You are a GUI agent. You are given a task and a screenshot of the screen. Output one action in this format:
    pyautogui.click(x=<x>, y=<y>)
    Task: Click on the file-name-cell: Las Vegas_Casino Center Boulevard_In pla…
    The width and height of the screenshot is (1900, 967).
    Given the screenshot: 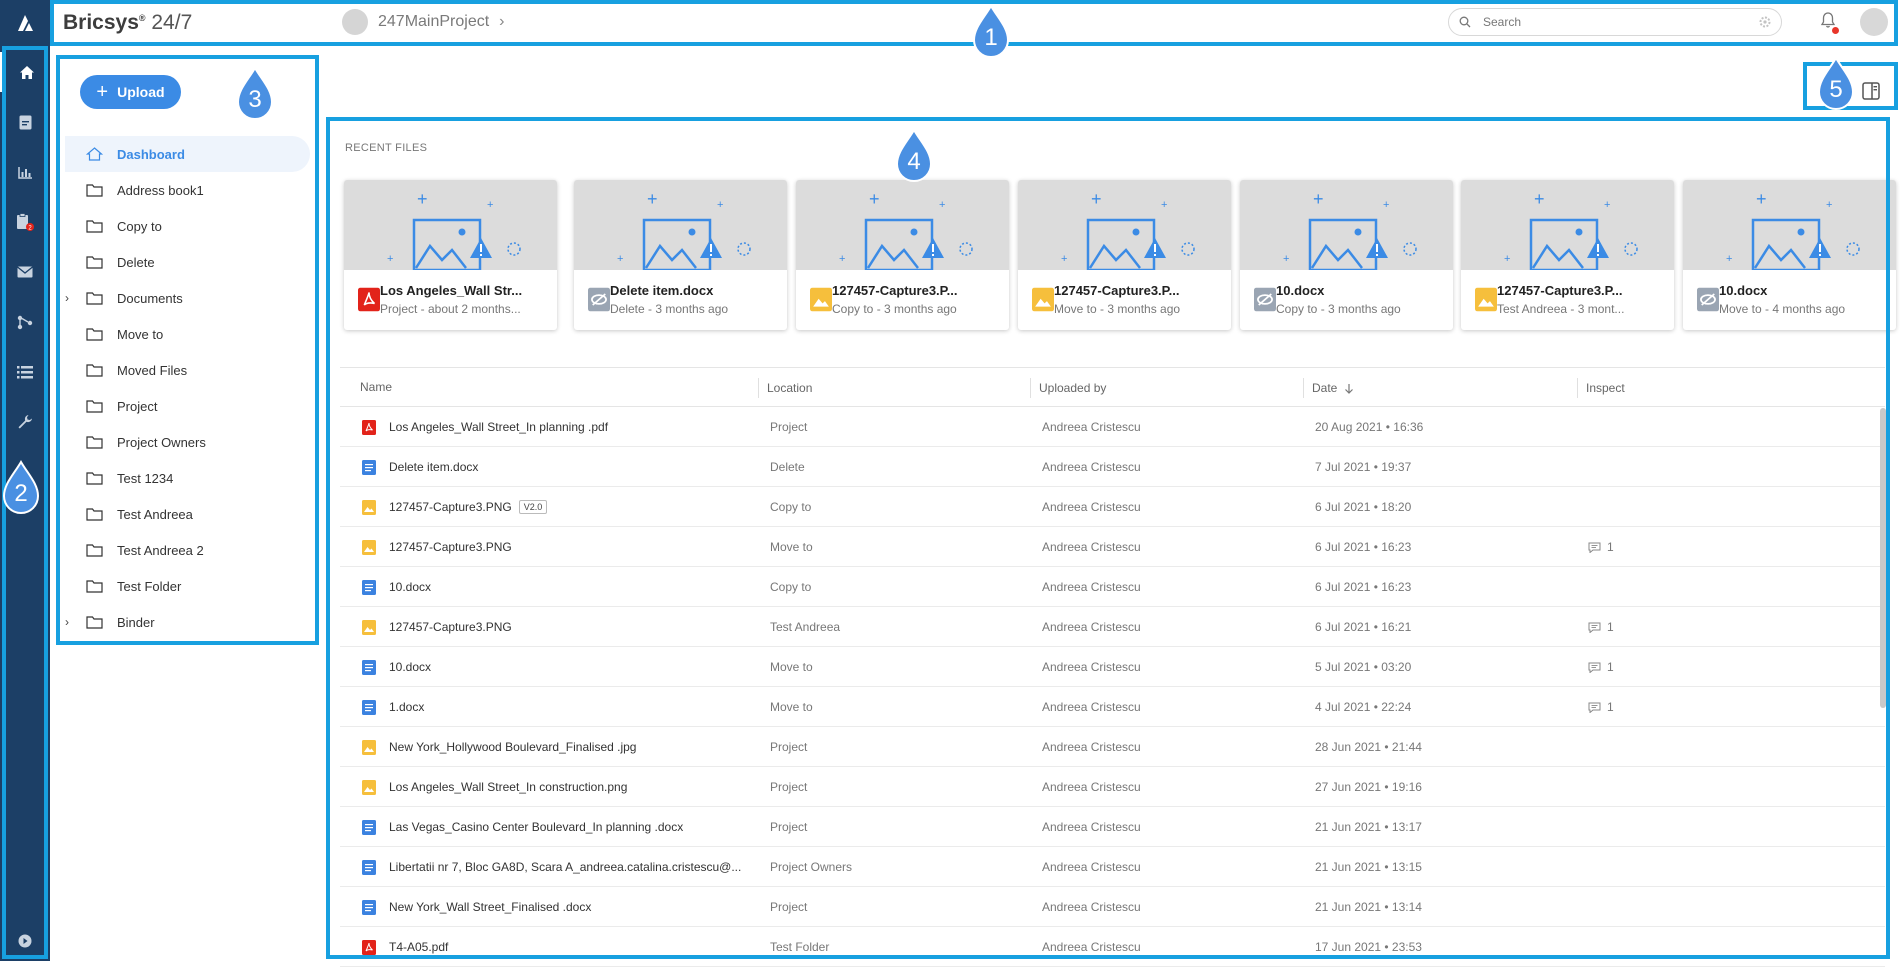 What is the action you would take?
    pyautogui.click(x=557, y=827)
    